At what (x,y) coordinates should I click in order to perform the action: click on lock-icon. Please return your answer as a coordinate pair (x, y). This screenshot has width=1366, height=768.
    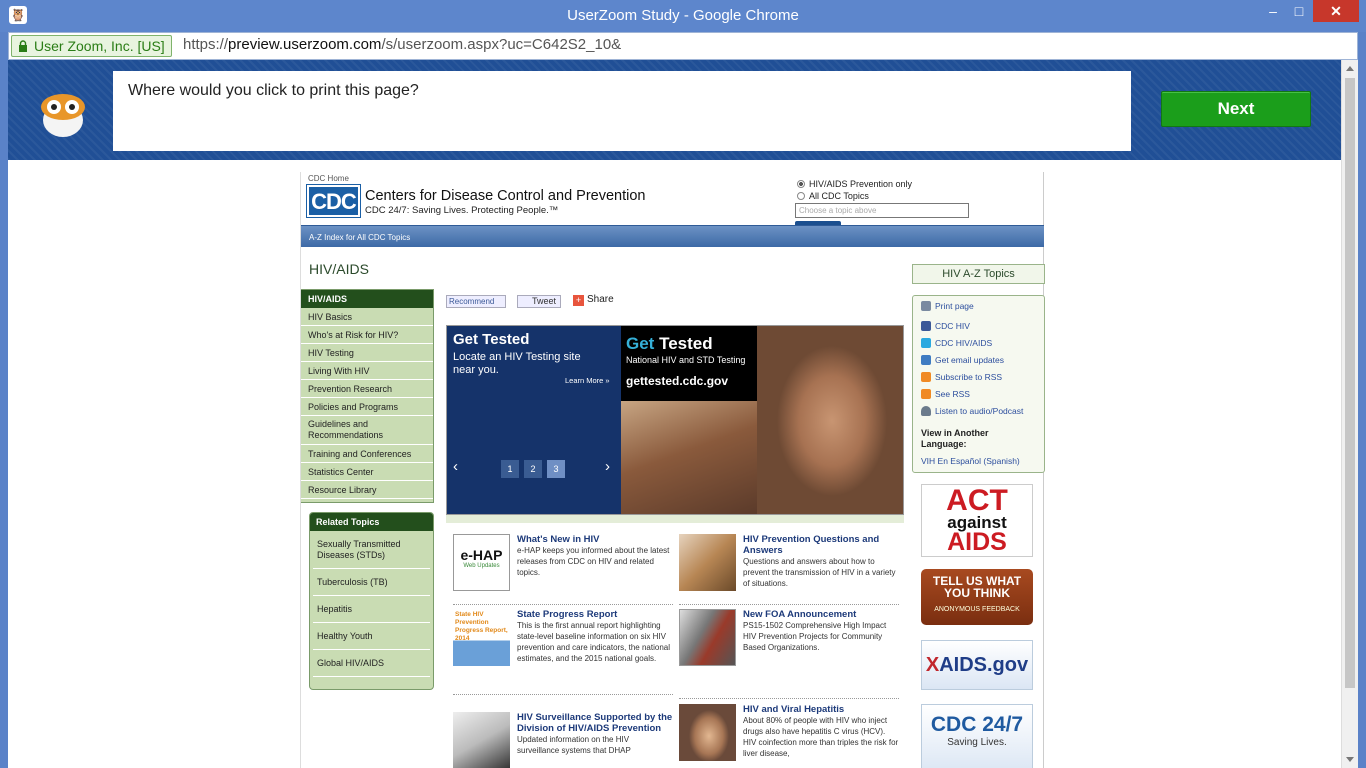
    Looking at the image, I should click on (23, 46).